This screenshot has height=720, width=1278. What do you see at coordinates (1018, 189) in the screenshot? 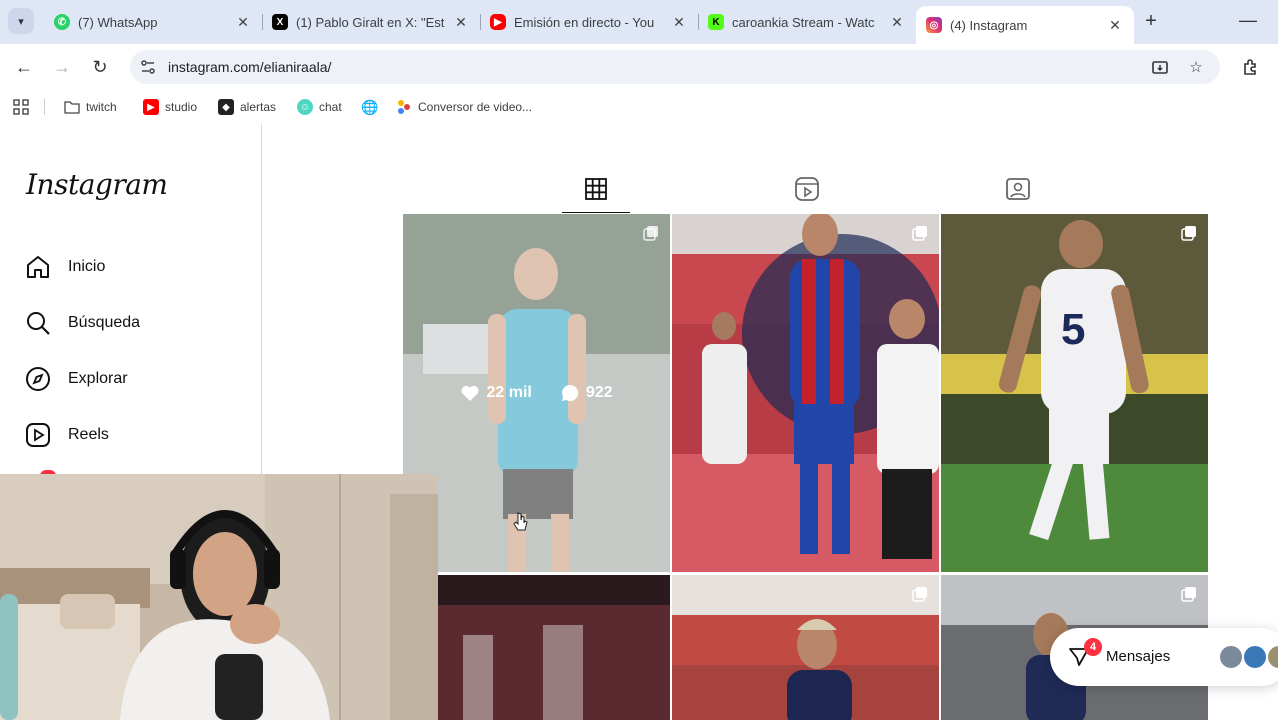
I see `tagged-icon` at bounding box center [1018, 189].